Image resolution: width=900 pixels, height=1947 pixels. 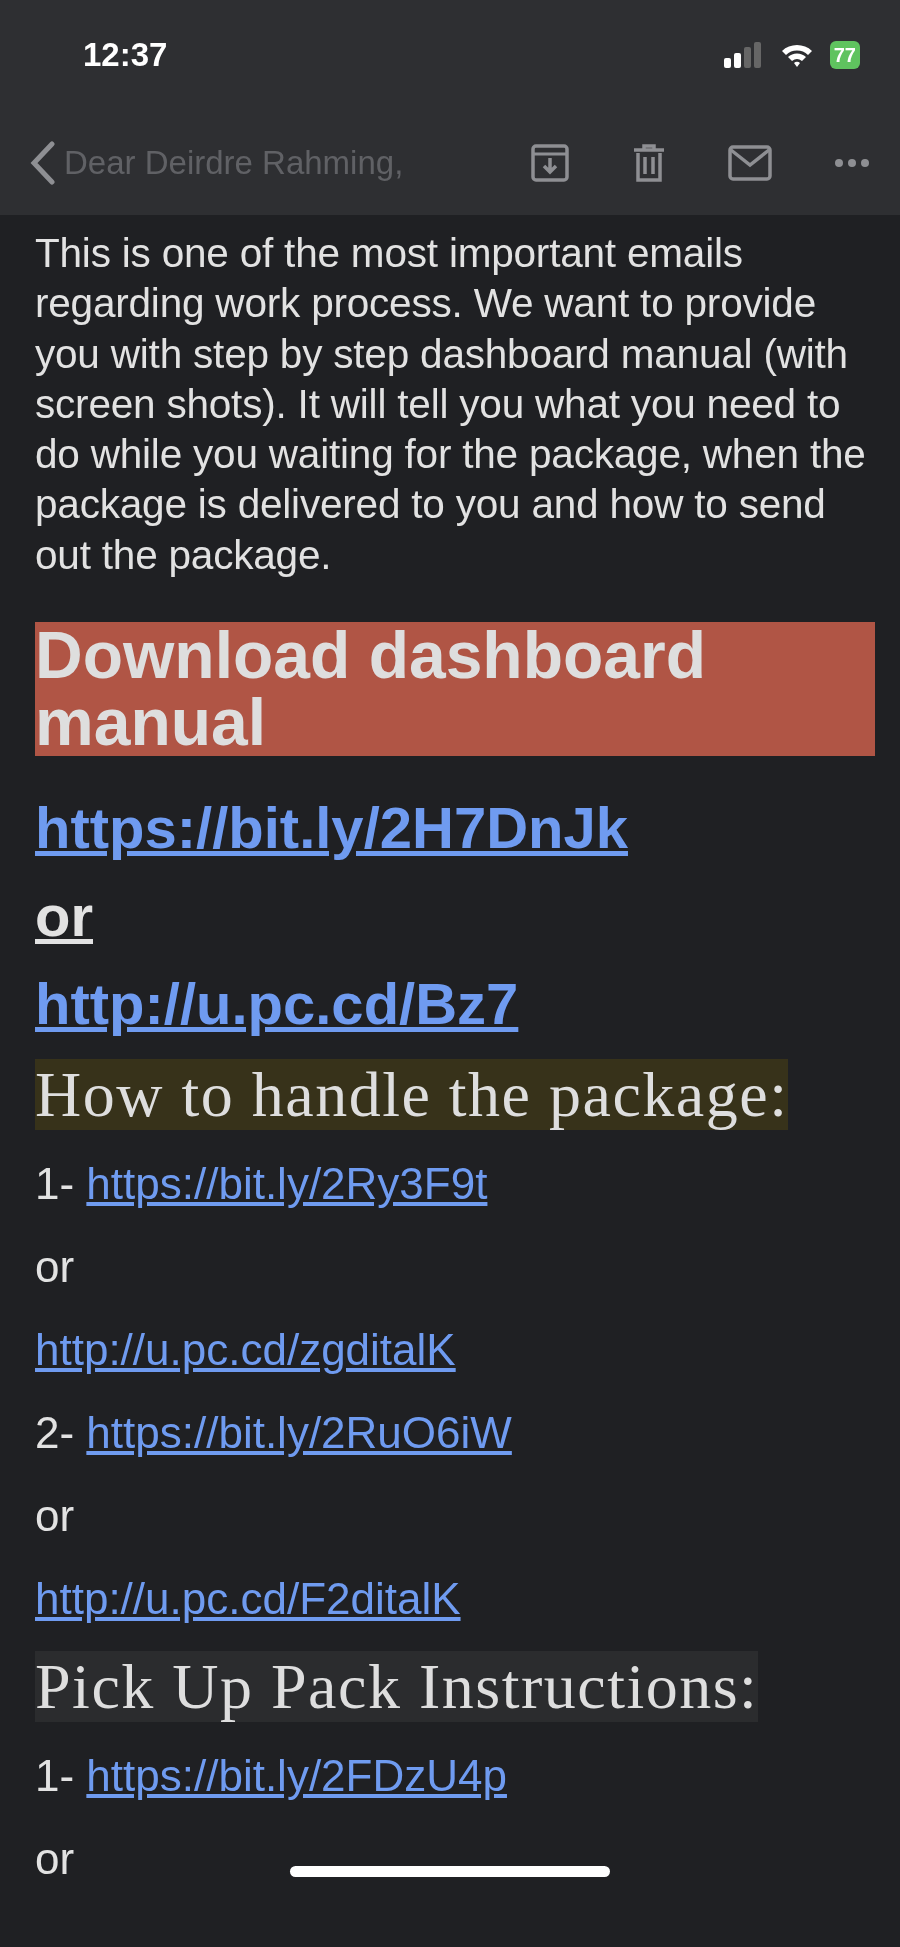 I want to click on heading: Download dashboard manual, so click(x=455, y=689).